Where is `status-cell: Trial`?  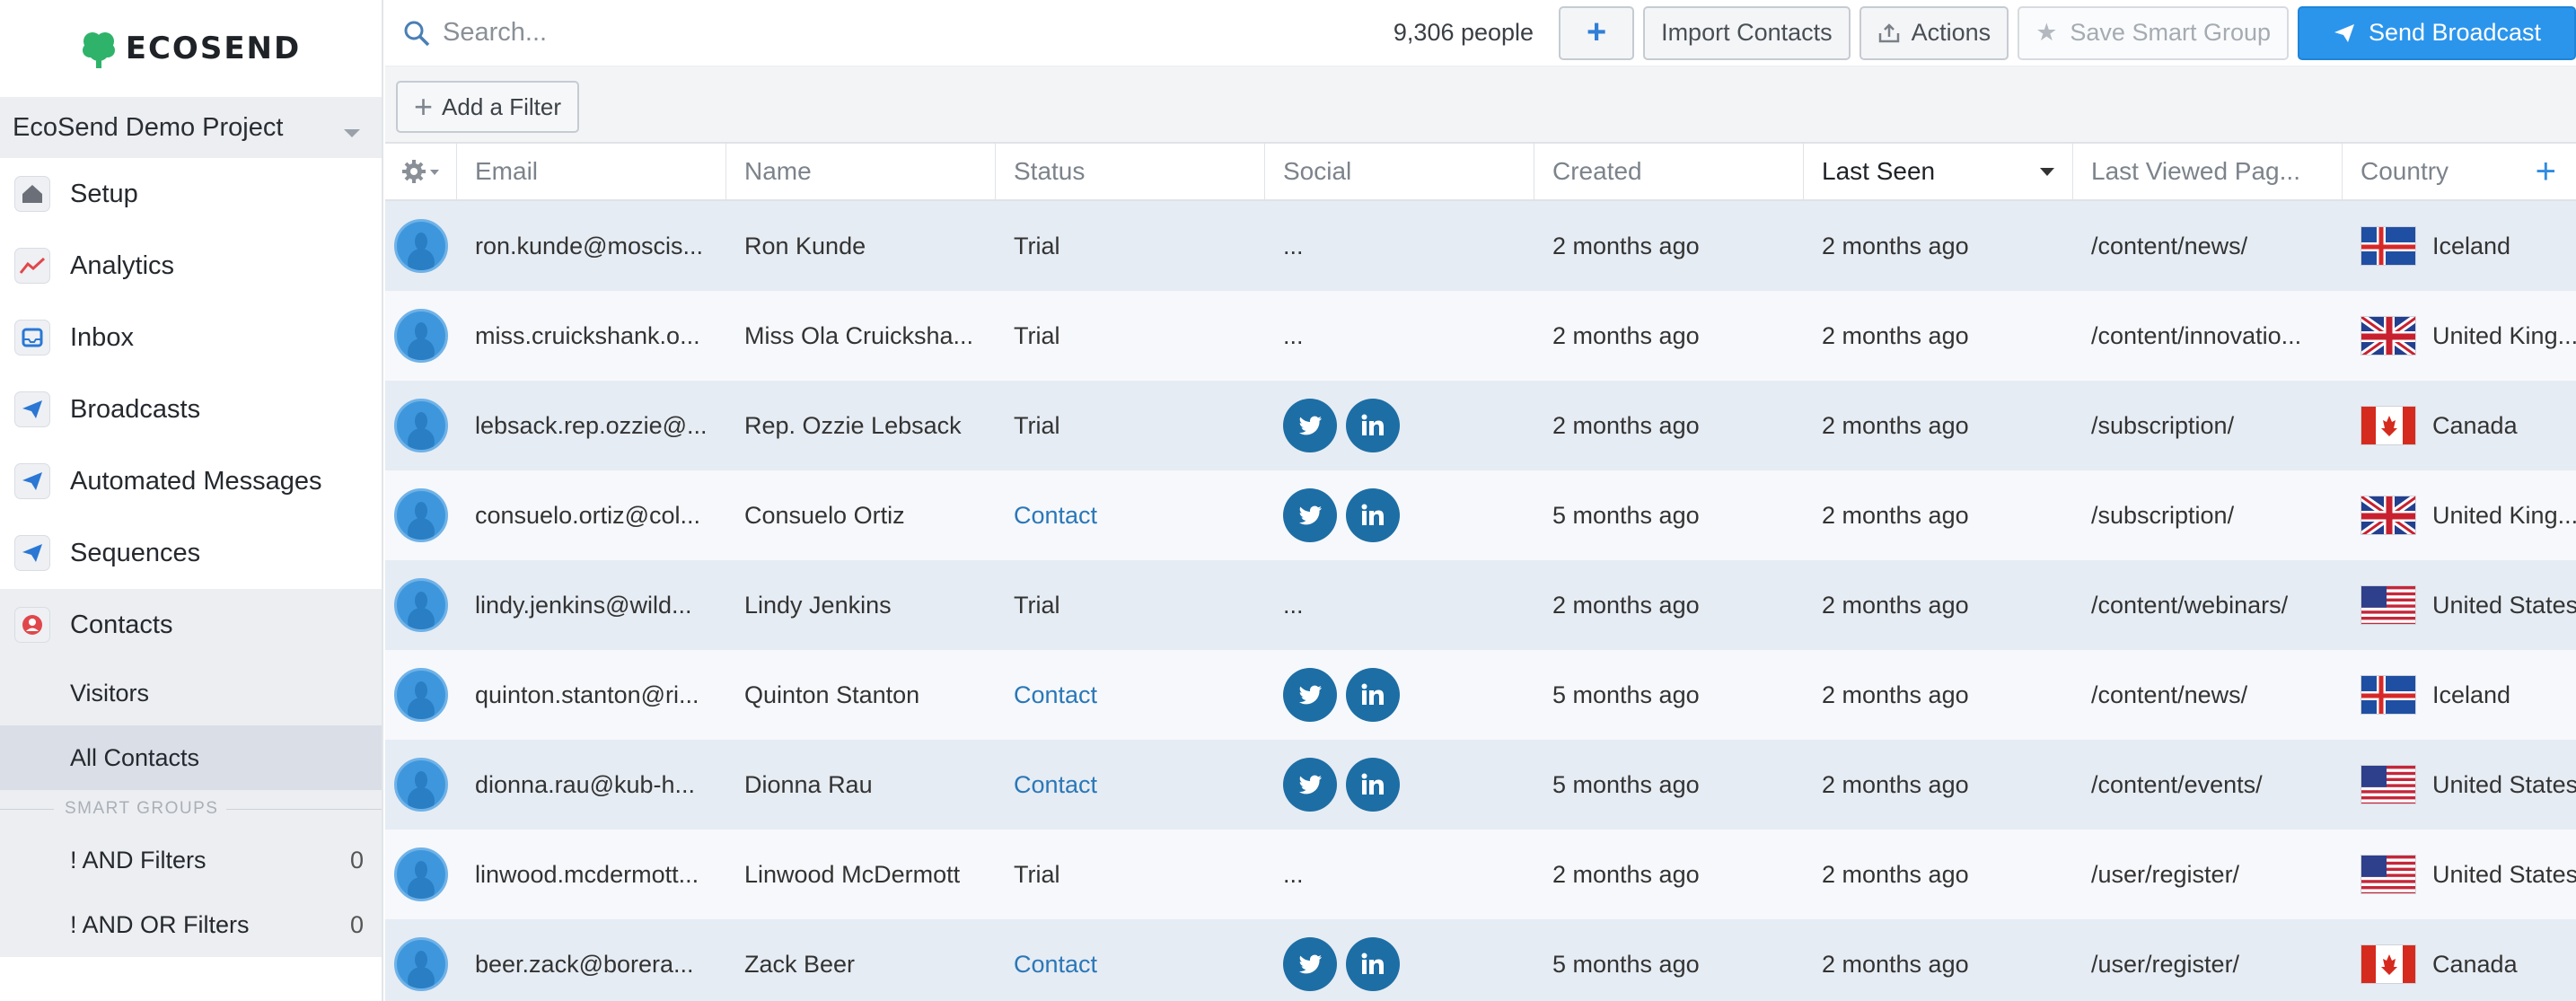 status-cell: Trial is located at coordinates (1037, 245).